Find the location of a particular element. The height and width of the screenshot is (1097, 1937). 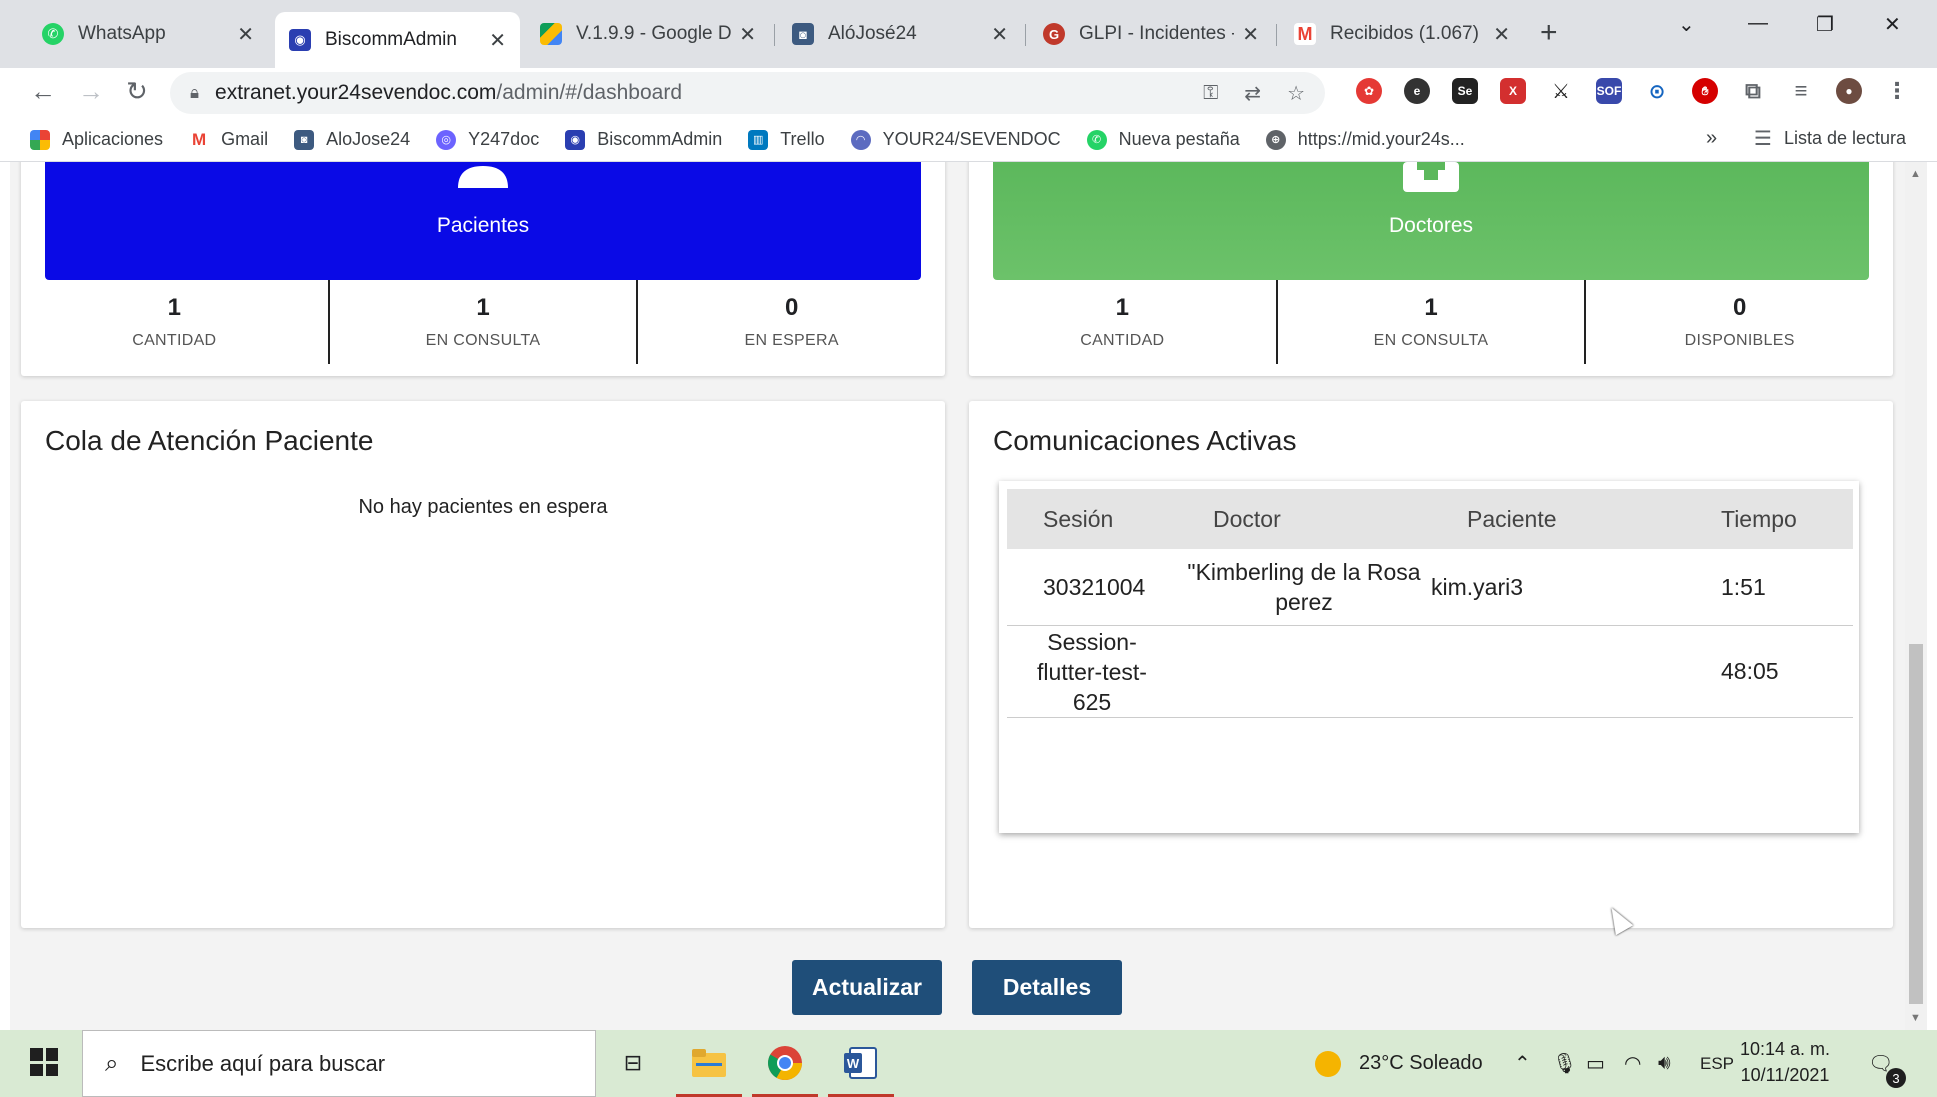

tab-glpi: G GLPI - Incidentes - ✕ is located at coordinates (1151, 34).